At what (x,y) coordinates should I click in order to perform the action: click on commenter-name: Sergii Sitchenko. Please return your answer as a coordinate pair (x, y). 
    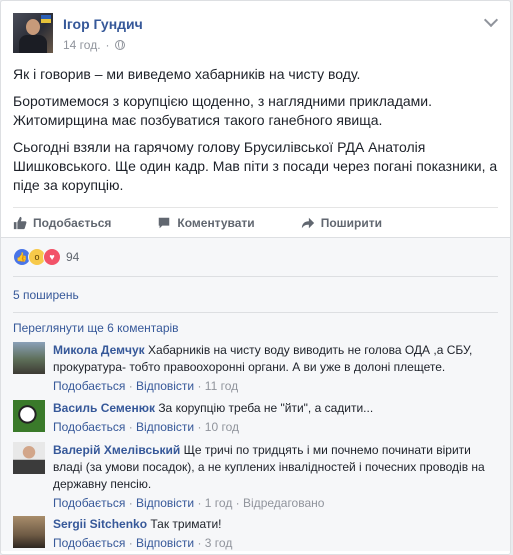
    Looking at the image, I should click on (100, 524).